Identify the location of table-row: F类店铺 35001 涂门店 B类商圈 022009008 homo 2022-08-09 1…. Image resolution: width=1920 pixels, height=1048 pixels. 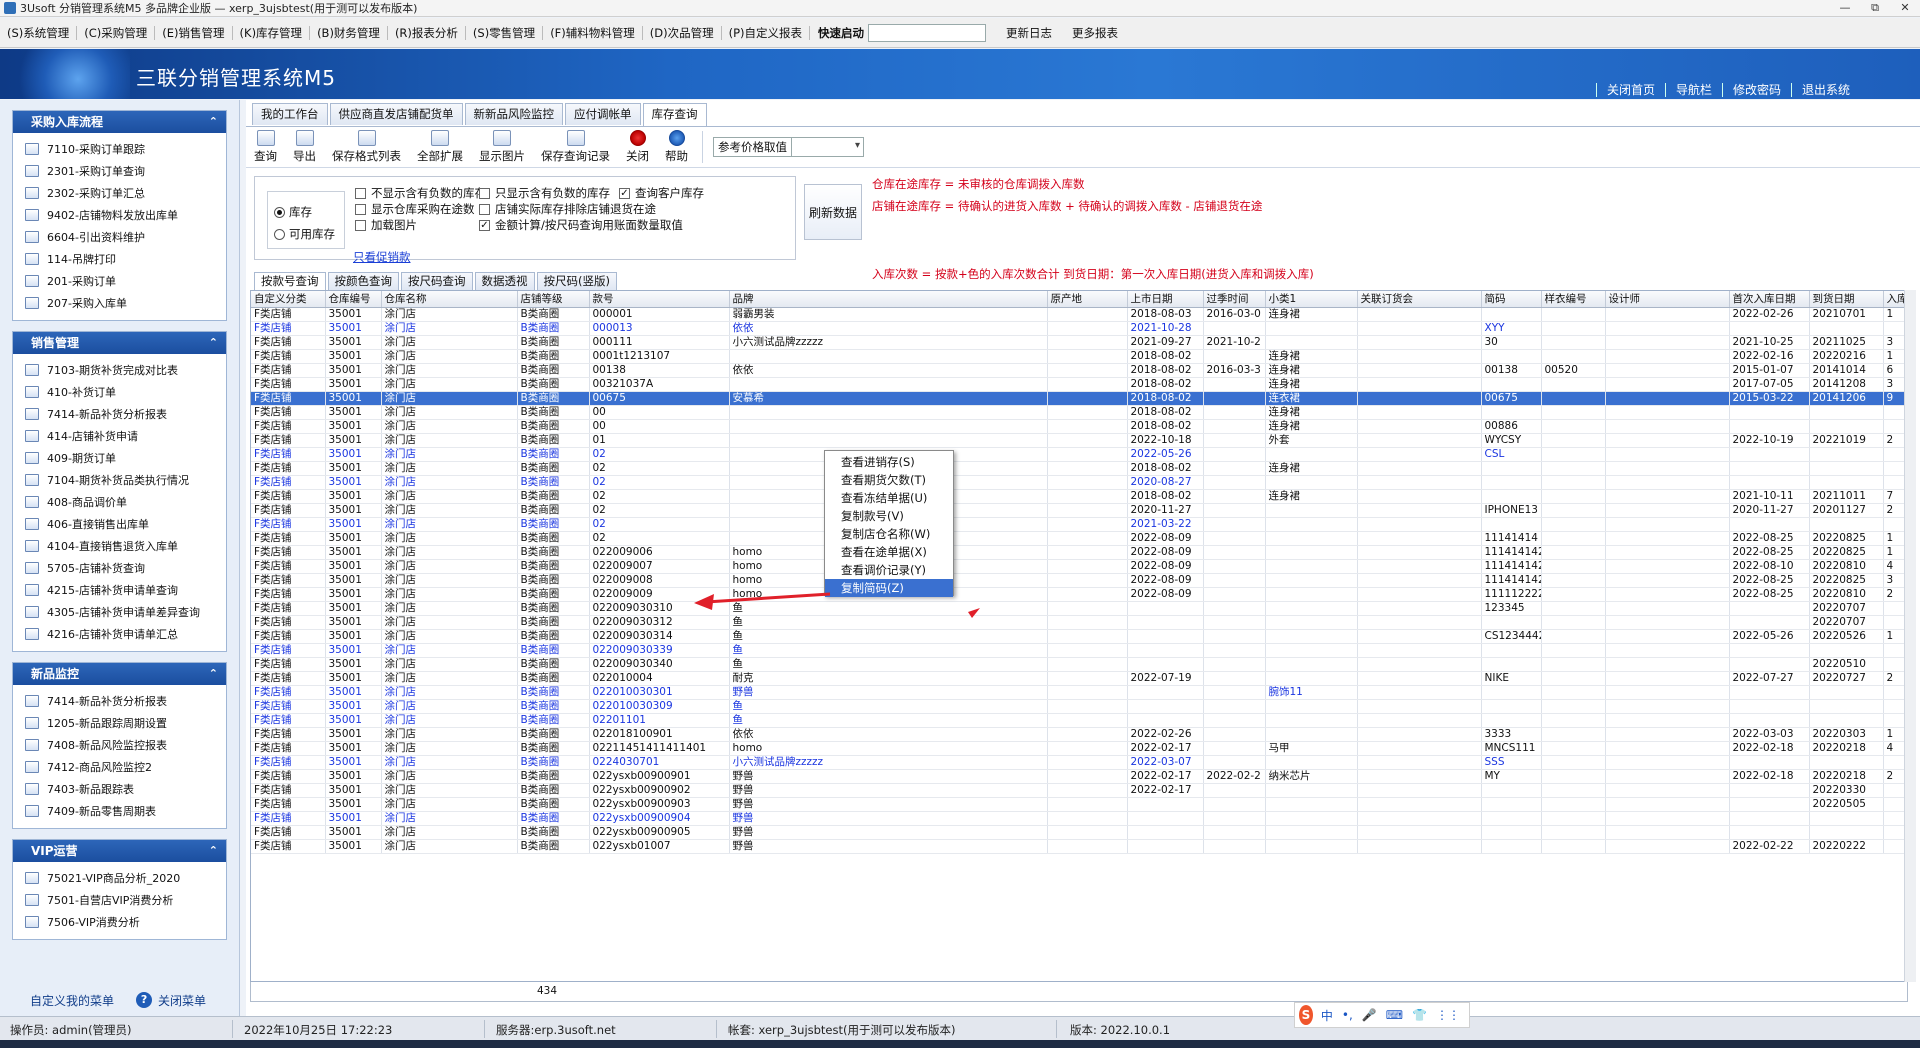
(1079, 580).